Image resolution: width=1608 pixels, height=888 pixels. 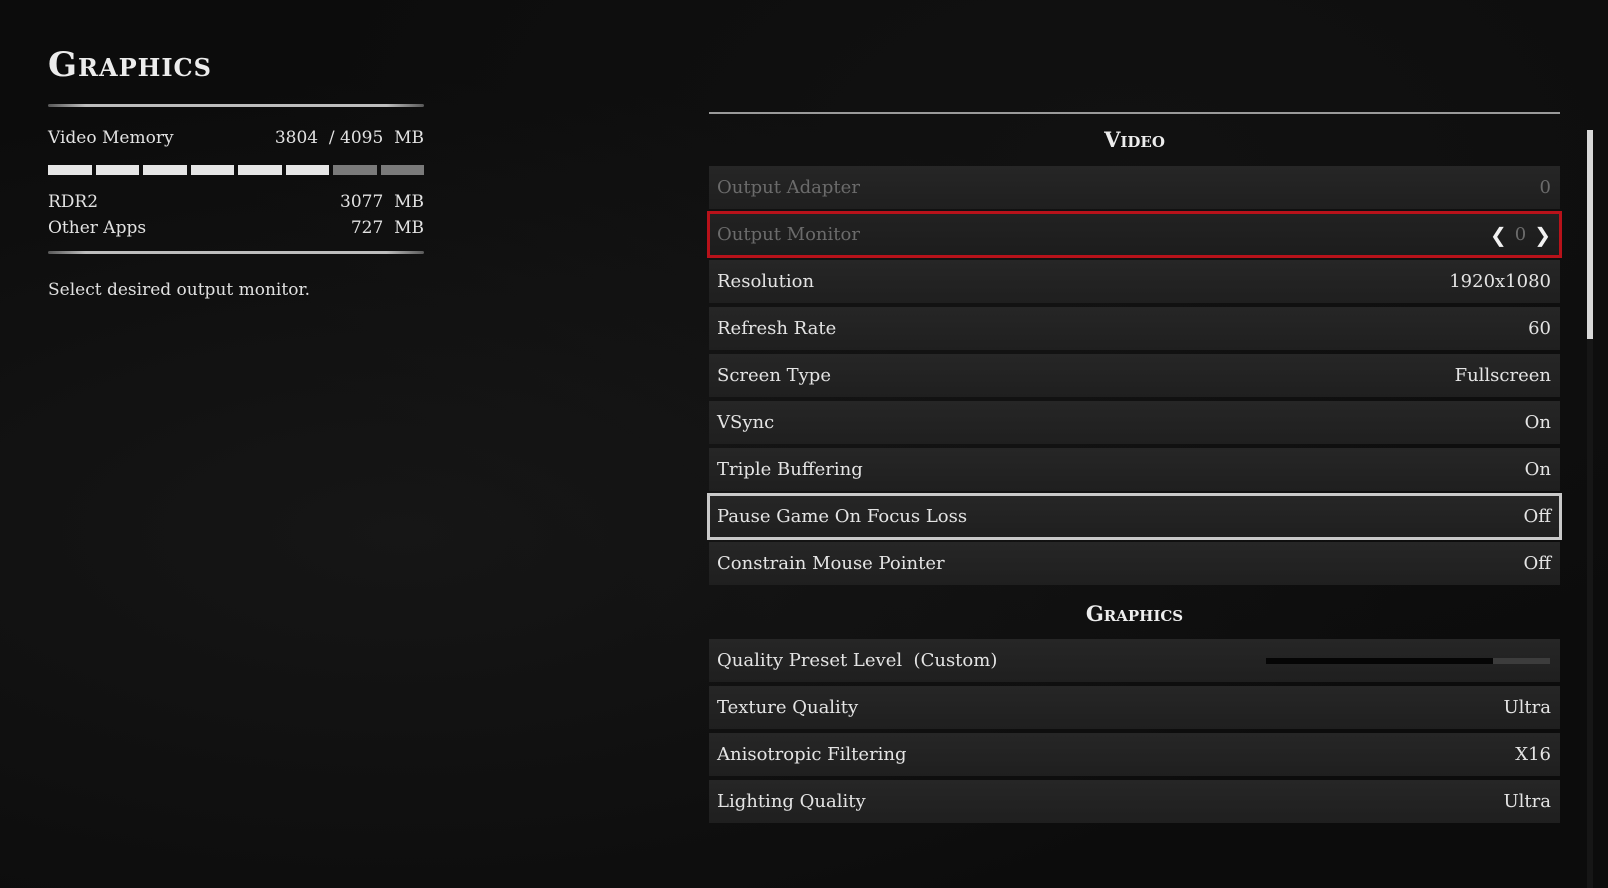 What do you see at coordinates (1134, 422) in the screenshot?
I see `setting-vsync: VSync On` at bounding box center [1134, 422].